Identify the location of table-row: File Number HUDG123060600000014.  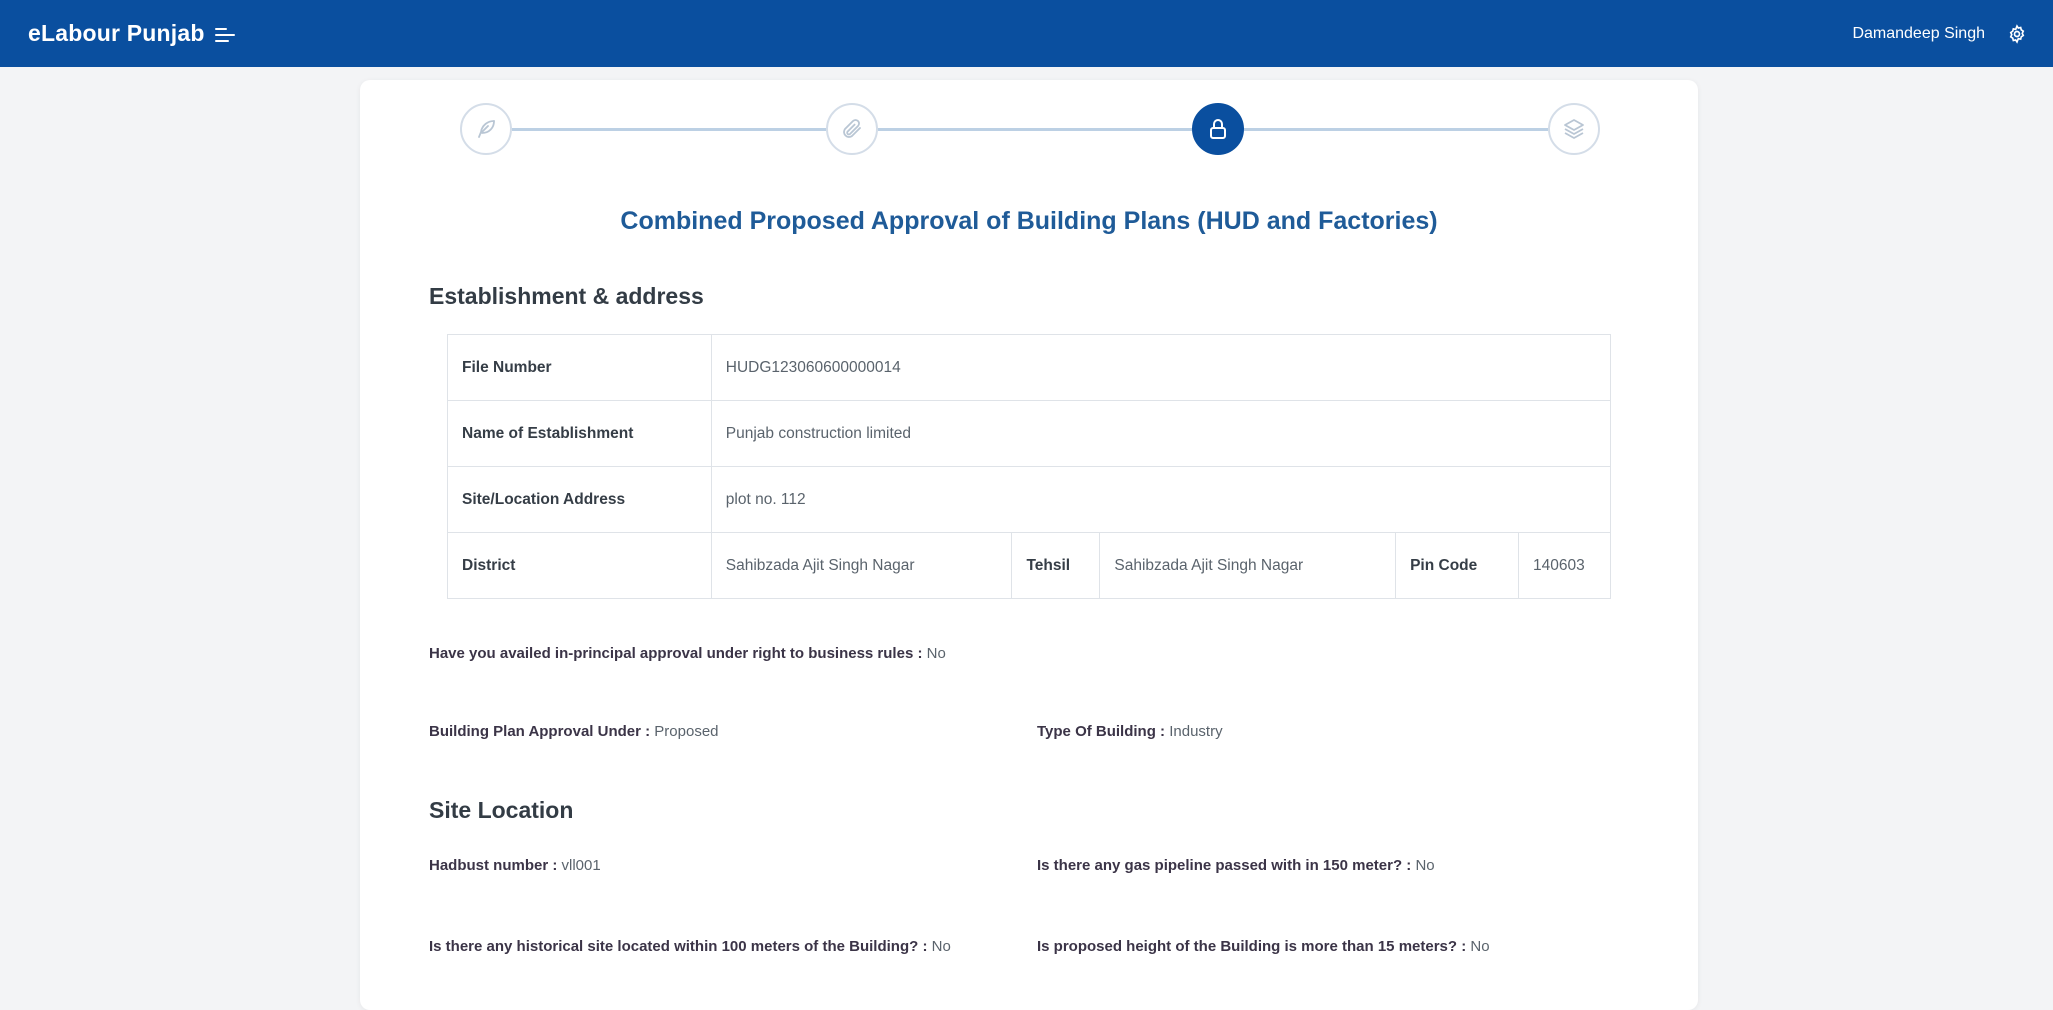
(1029, 367).